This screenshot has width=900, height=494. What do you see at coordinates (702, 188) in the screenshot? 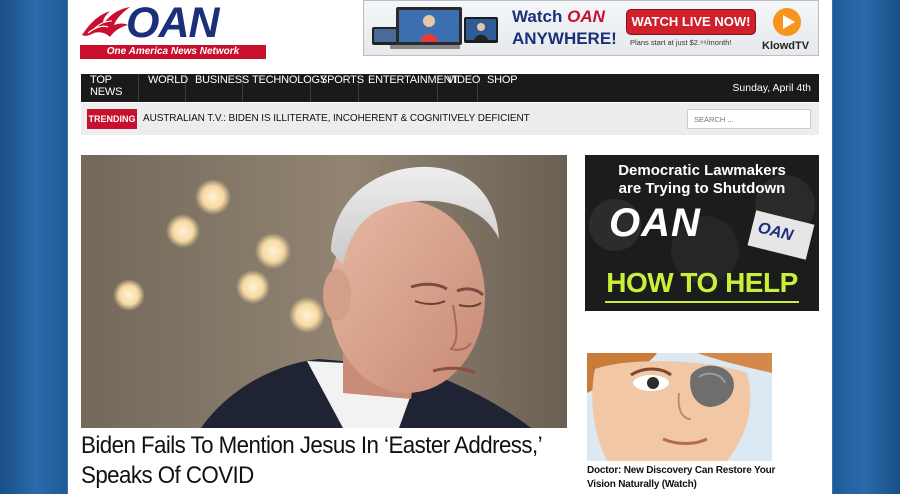
I see `side-ad-line2: are Trying to Shutdown` at bounding box center [702, 188].